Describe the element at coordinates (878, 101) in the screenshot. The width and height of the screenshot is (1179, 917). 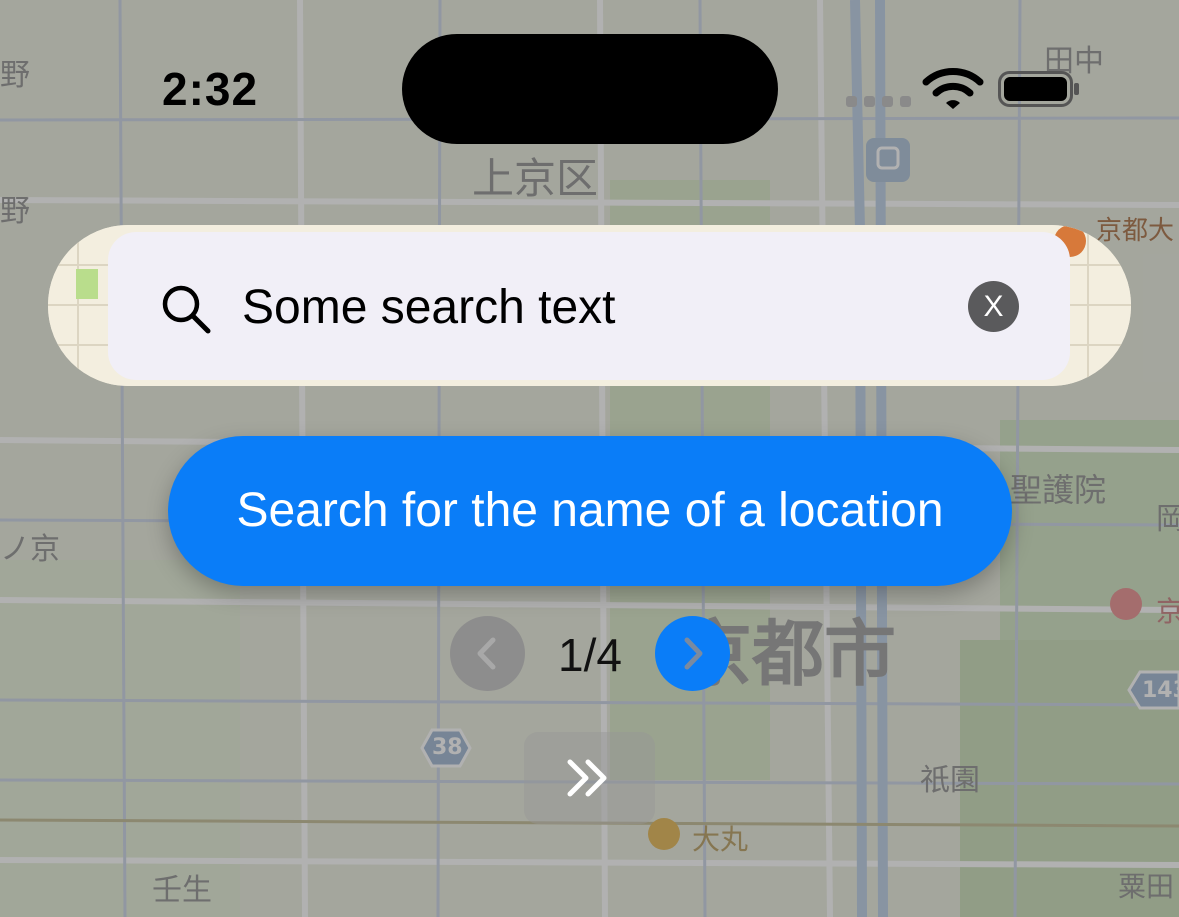
I see `cellular-signal-icon` at that location.